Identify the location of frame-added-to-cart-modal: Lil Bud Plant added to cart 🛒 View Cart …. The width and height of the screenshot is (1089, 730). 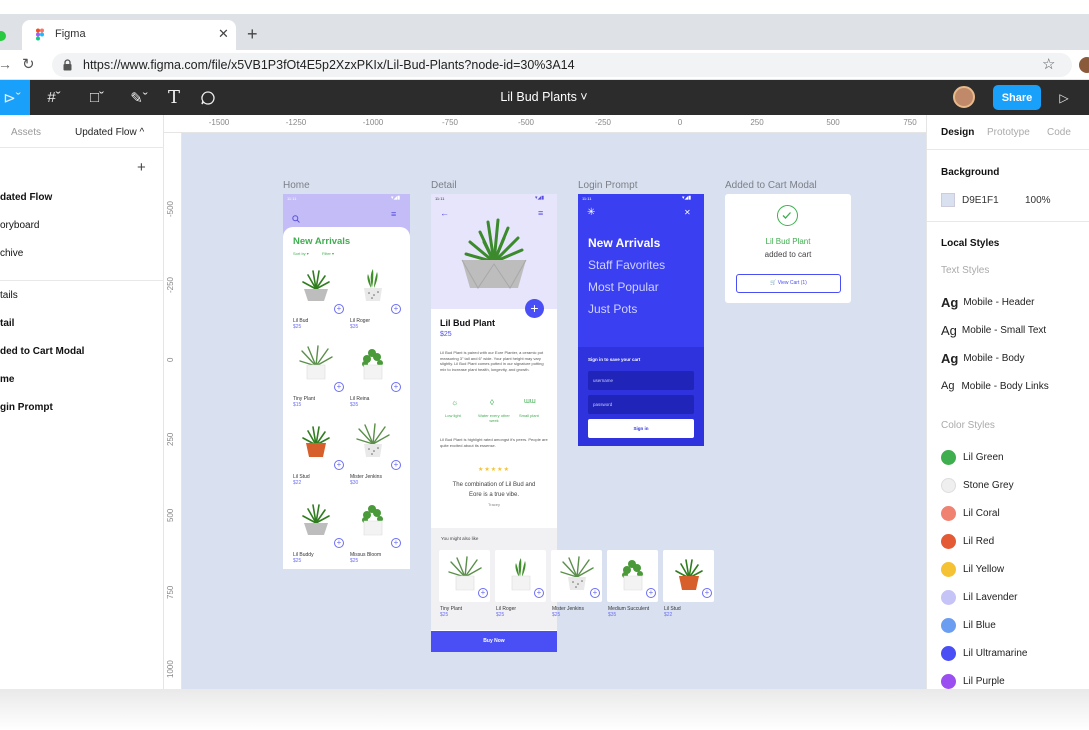
(788, 248).